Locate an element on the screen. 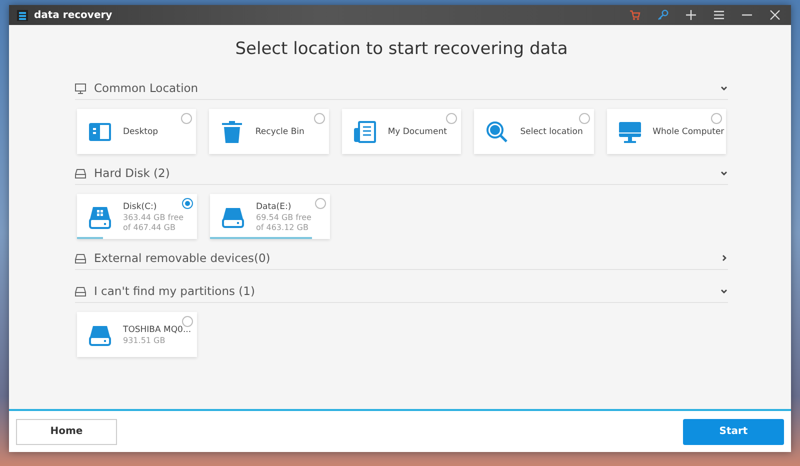  close-icon is located at coordinates (775, 15).